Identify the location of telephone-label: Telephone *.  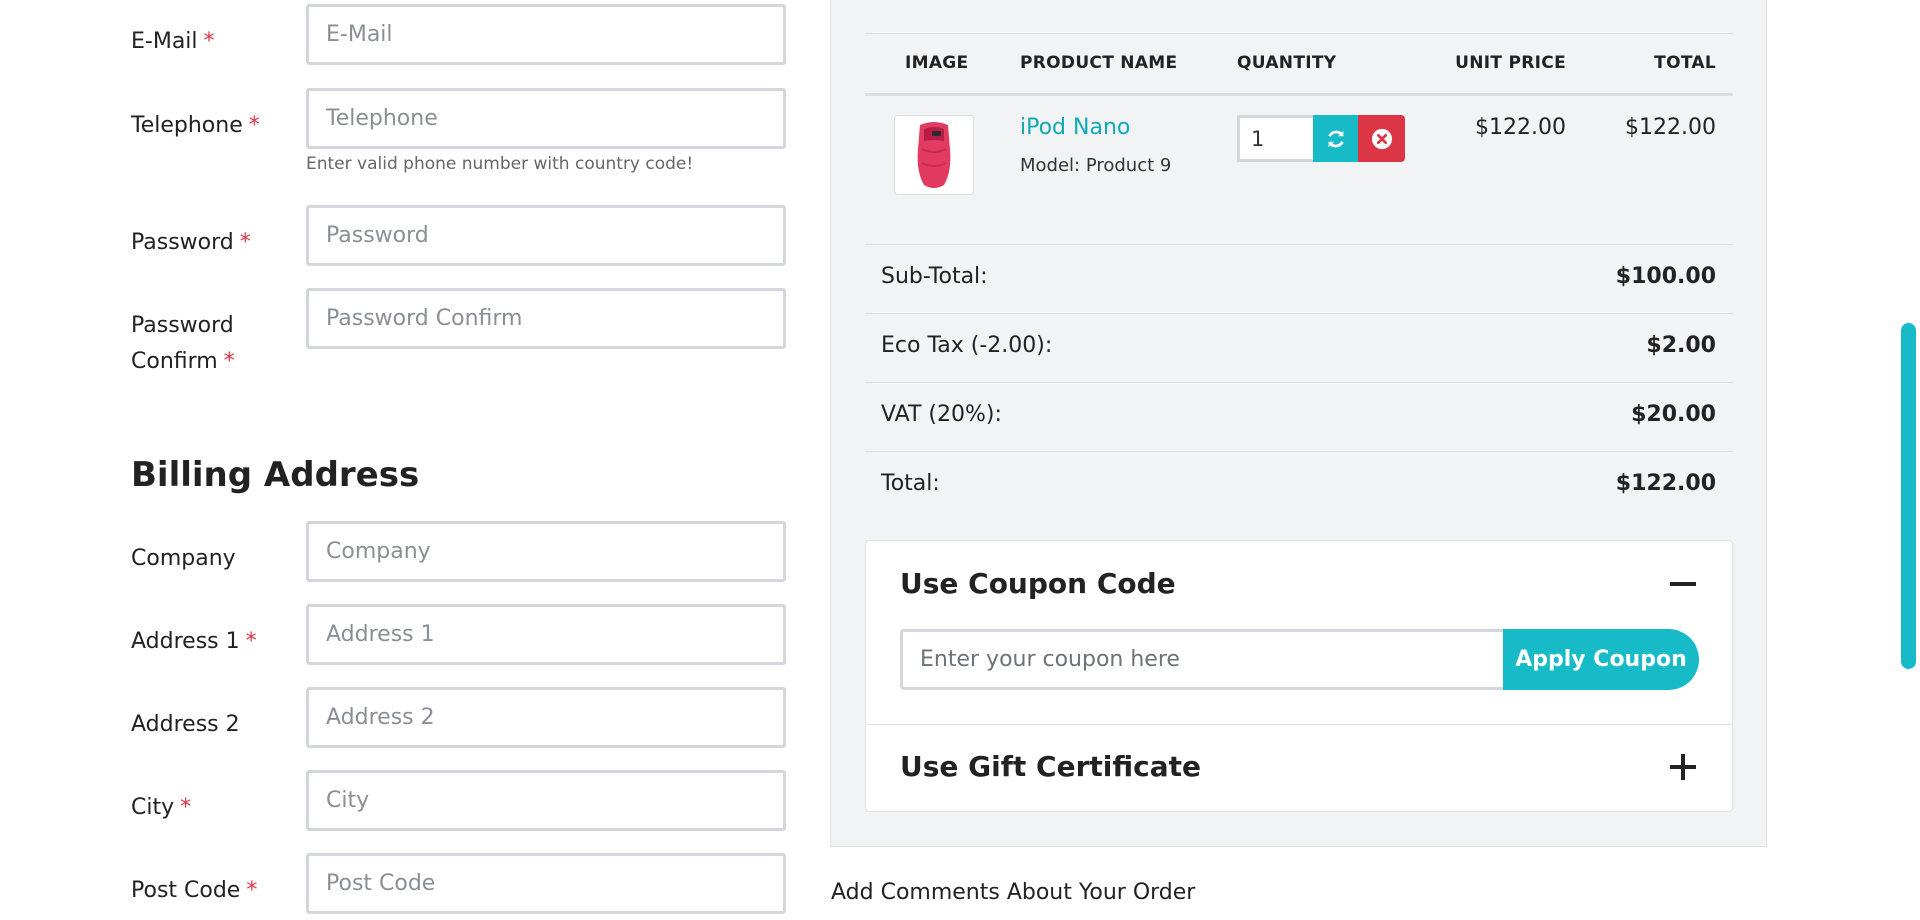
(195, 125).